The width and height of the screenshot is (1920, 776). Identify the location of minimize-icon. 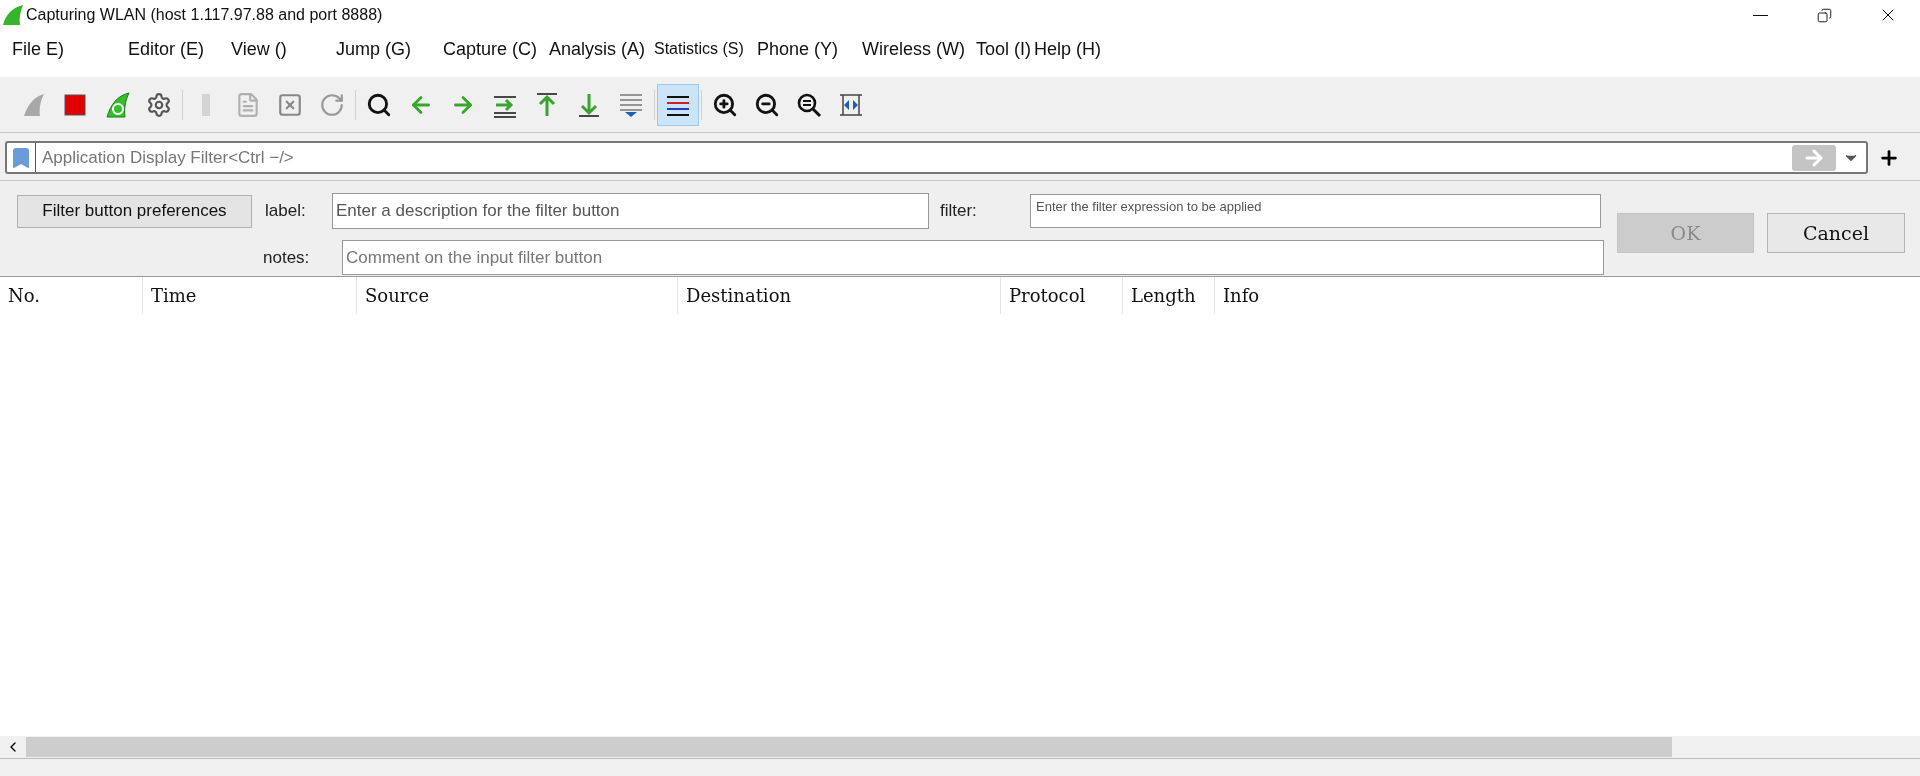
(1760, 15).